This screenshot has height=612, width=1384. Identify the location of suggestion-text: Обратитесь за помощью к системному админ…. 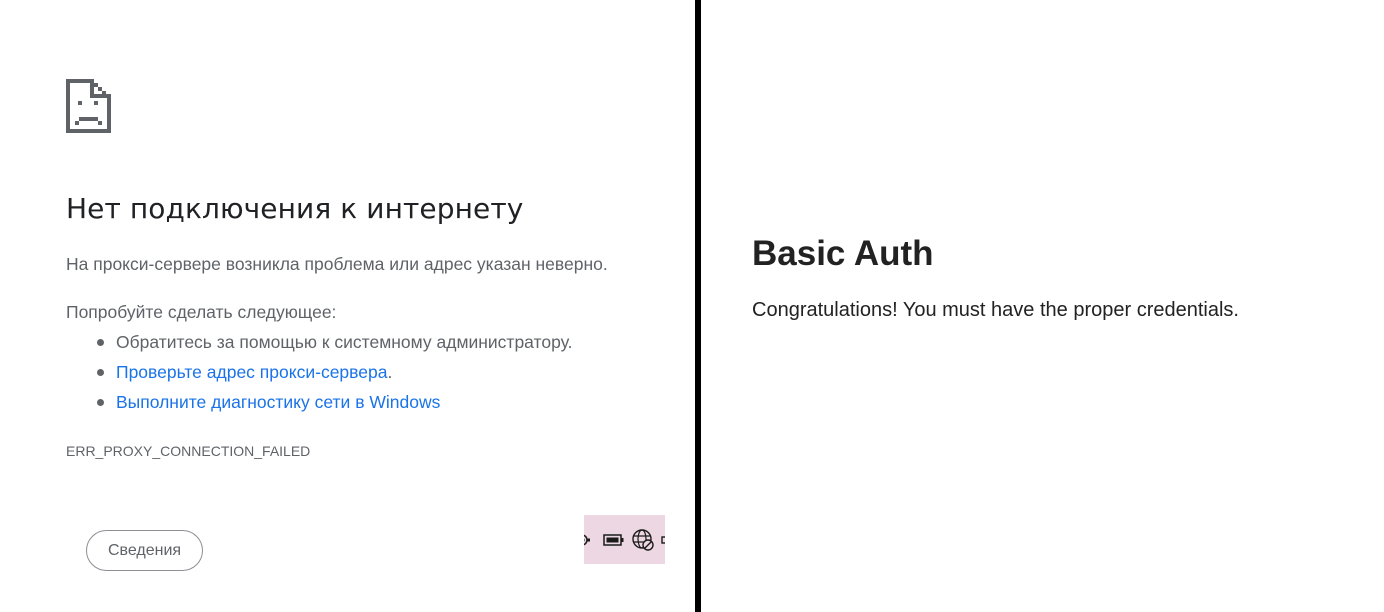
(344, 342).